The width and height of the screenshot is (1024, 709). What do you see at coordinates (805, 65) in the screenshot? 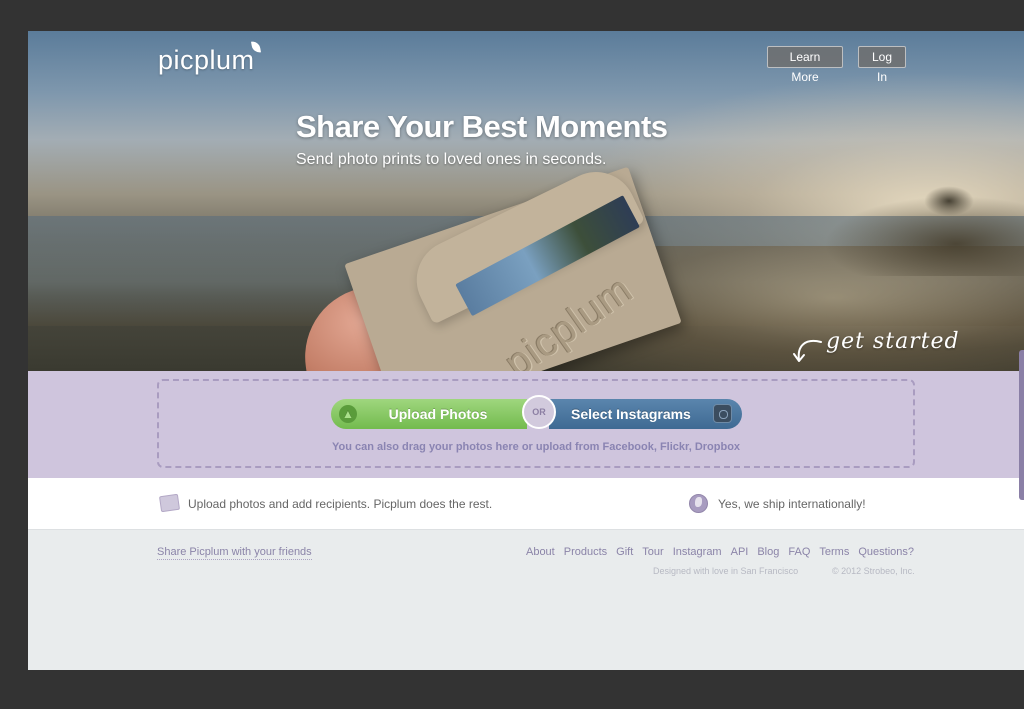
I see `learn-more-button: Learn More` at bounding box center [805, 65].